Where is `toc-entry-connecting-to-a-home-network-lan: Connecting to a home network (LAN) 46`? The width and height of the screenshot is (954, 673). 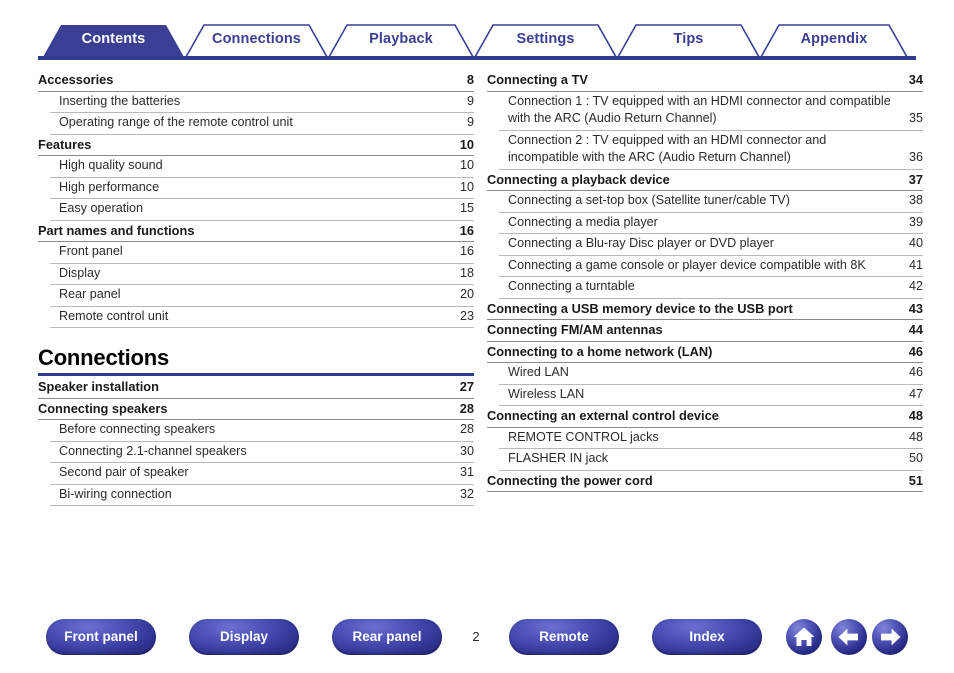 toc-entry-connecting-to-a-home-network-lan: Connecting to a home network (LAN) 46 is located at coordinates (705, 352).